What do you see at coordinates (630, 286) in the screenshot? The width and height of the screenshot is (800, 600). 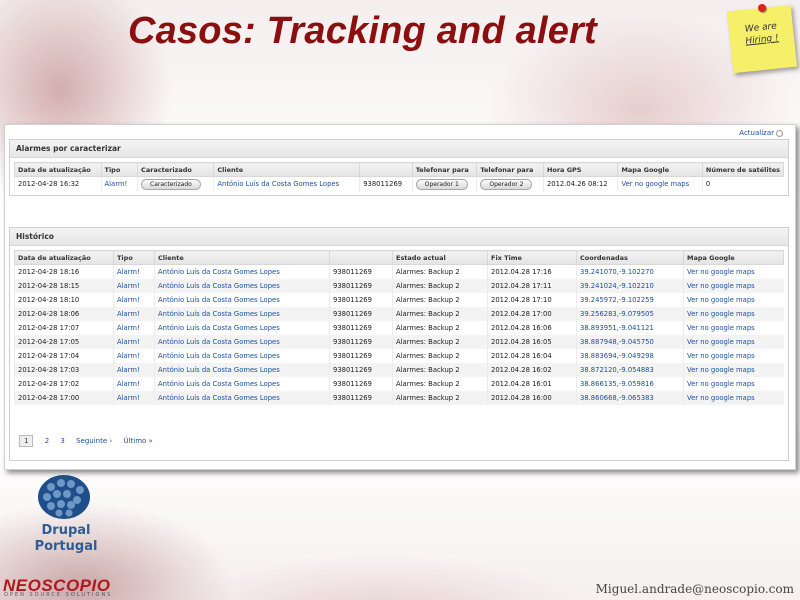 I see `history-coords-link: 39.241024,-9.102210` at bounding box center [630, 286].